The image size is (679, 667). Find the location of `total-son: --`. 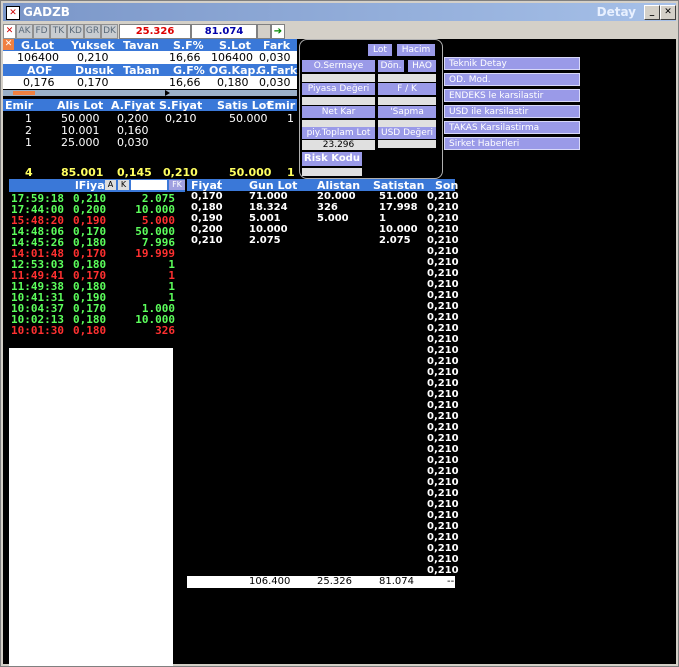

total-son: -- is located at coordinates (451, 581).